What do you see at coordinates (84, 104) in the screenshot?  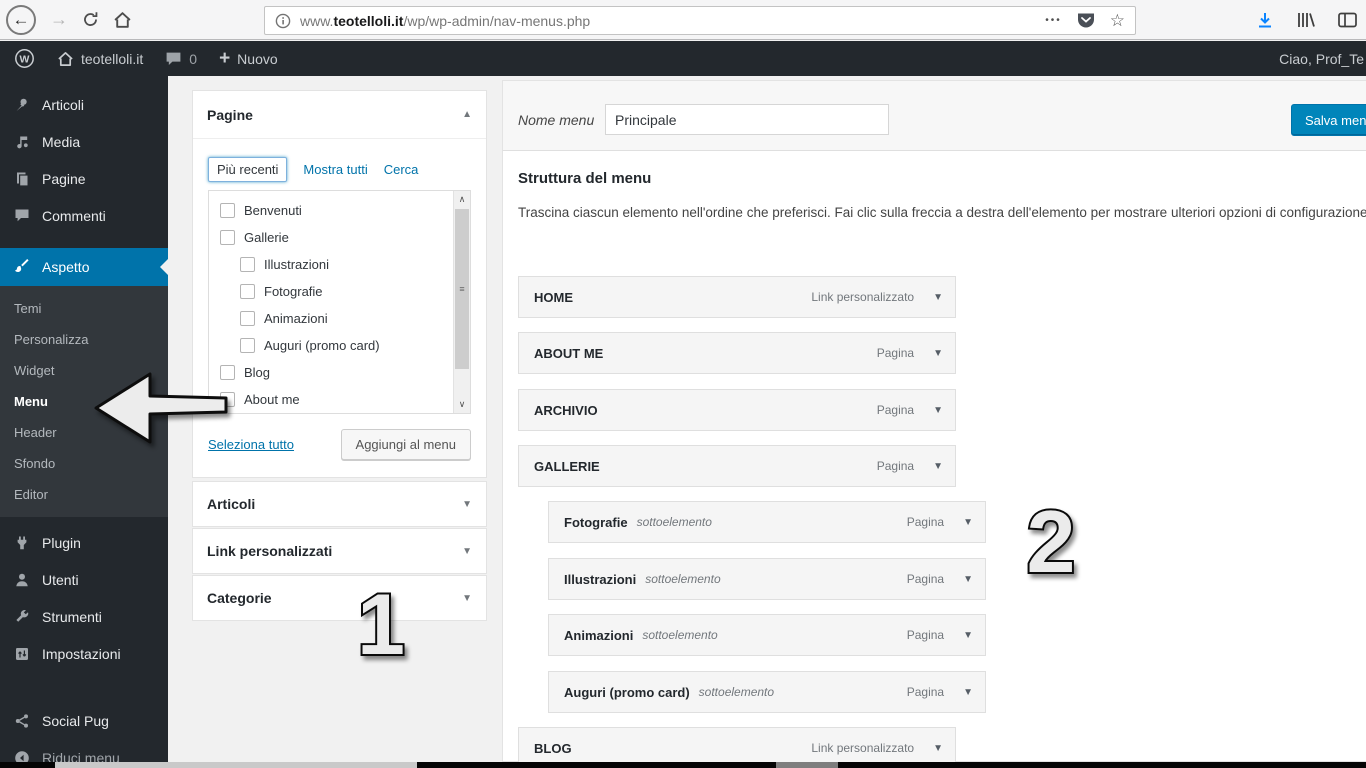 I see `sidebar-item-articoli: Articoli` at bounding box center [84, 104].